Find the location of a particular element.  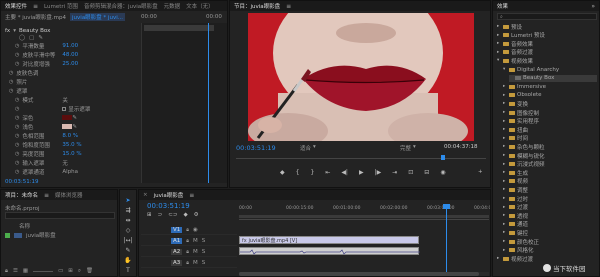

go-to-in-icon: ⇤ is located at coordinates (327, 172).